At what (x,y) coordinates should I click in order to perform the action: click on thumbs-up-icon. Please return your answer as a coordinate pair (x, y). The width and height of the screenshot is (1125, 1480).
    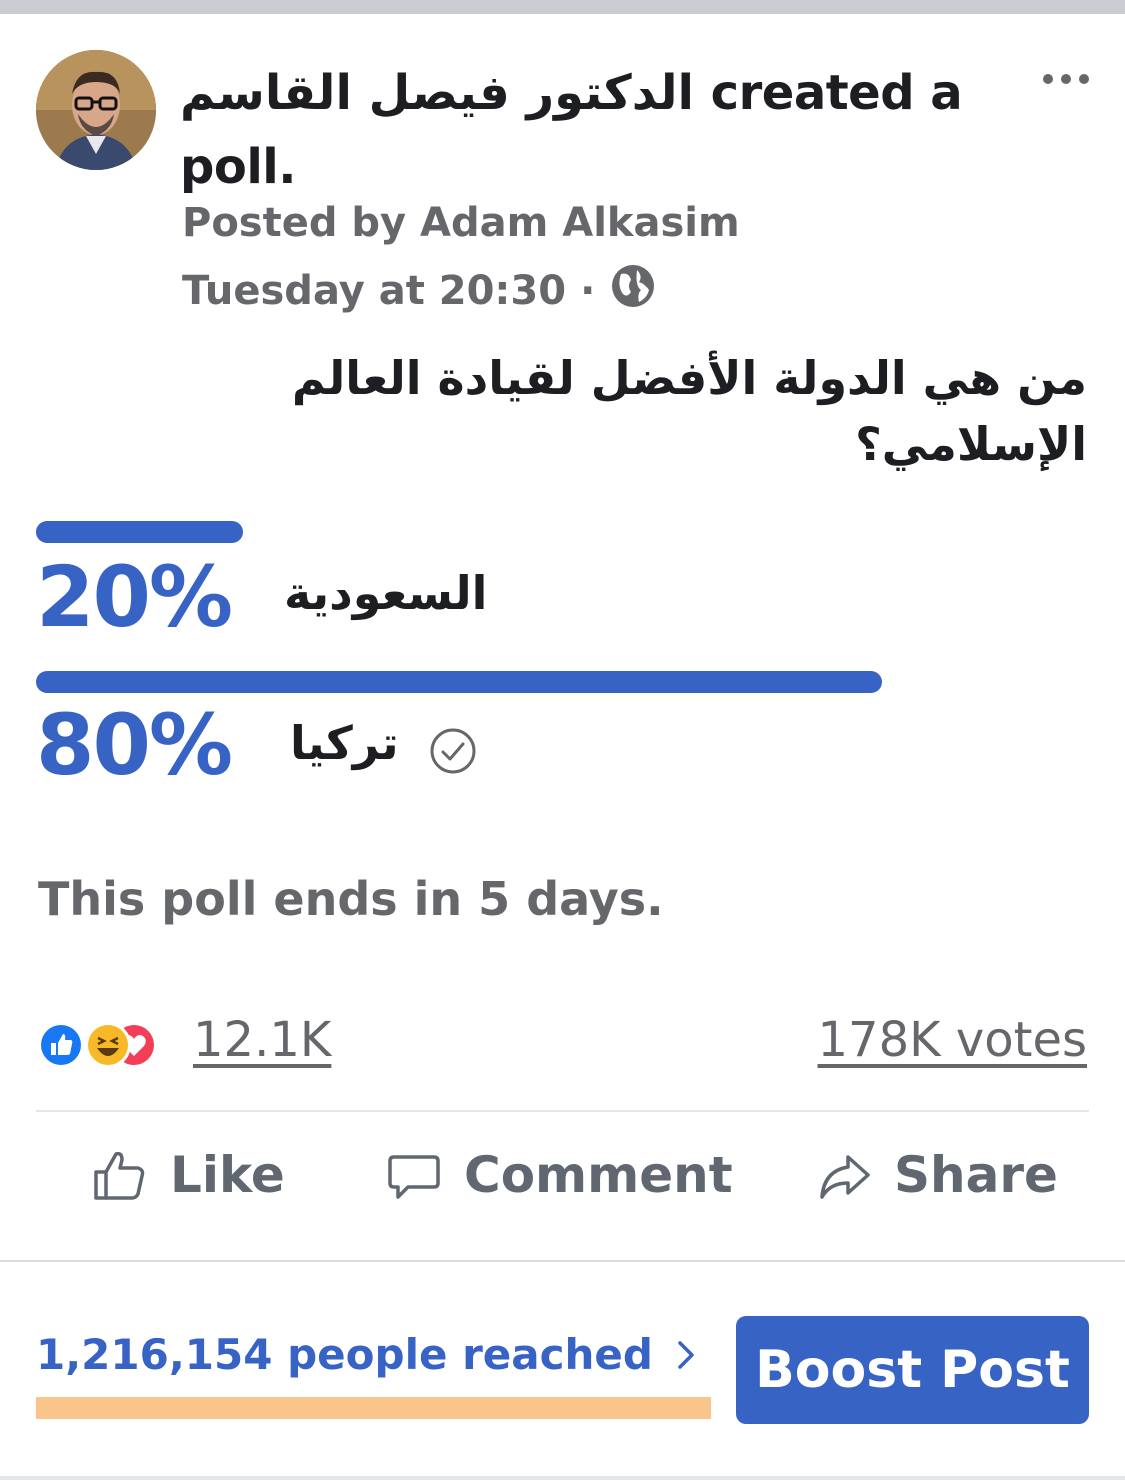
    Looking at the image, I should click on (119, 1175).